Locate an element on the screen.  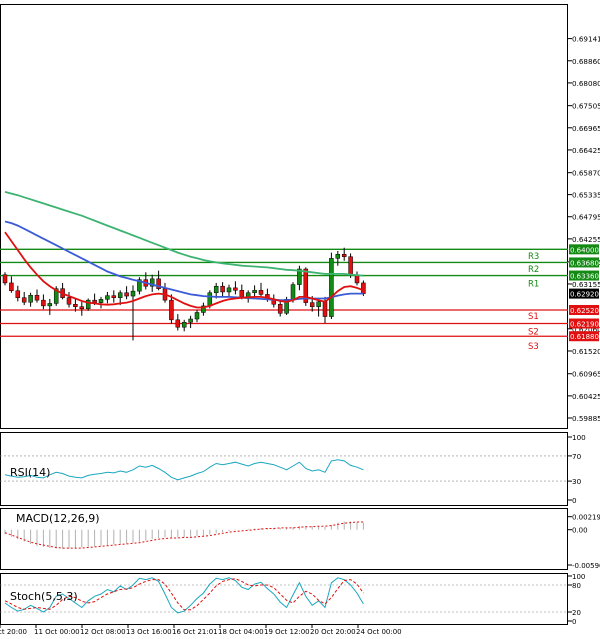
y-tick-label: 0.64255 is located at coordinates (586, 239).